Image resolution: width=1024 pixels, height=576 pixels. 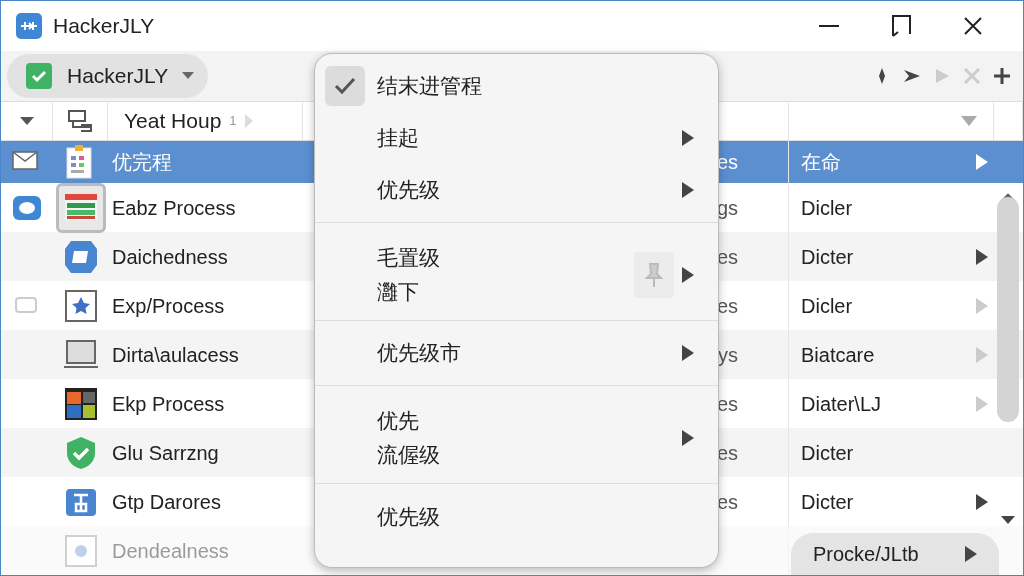 I want to click on process-name: Exp/Process, so click(x=168, y=305).